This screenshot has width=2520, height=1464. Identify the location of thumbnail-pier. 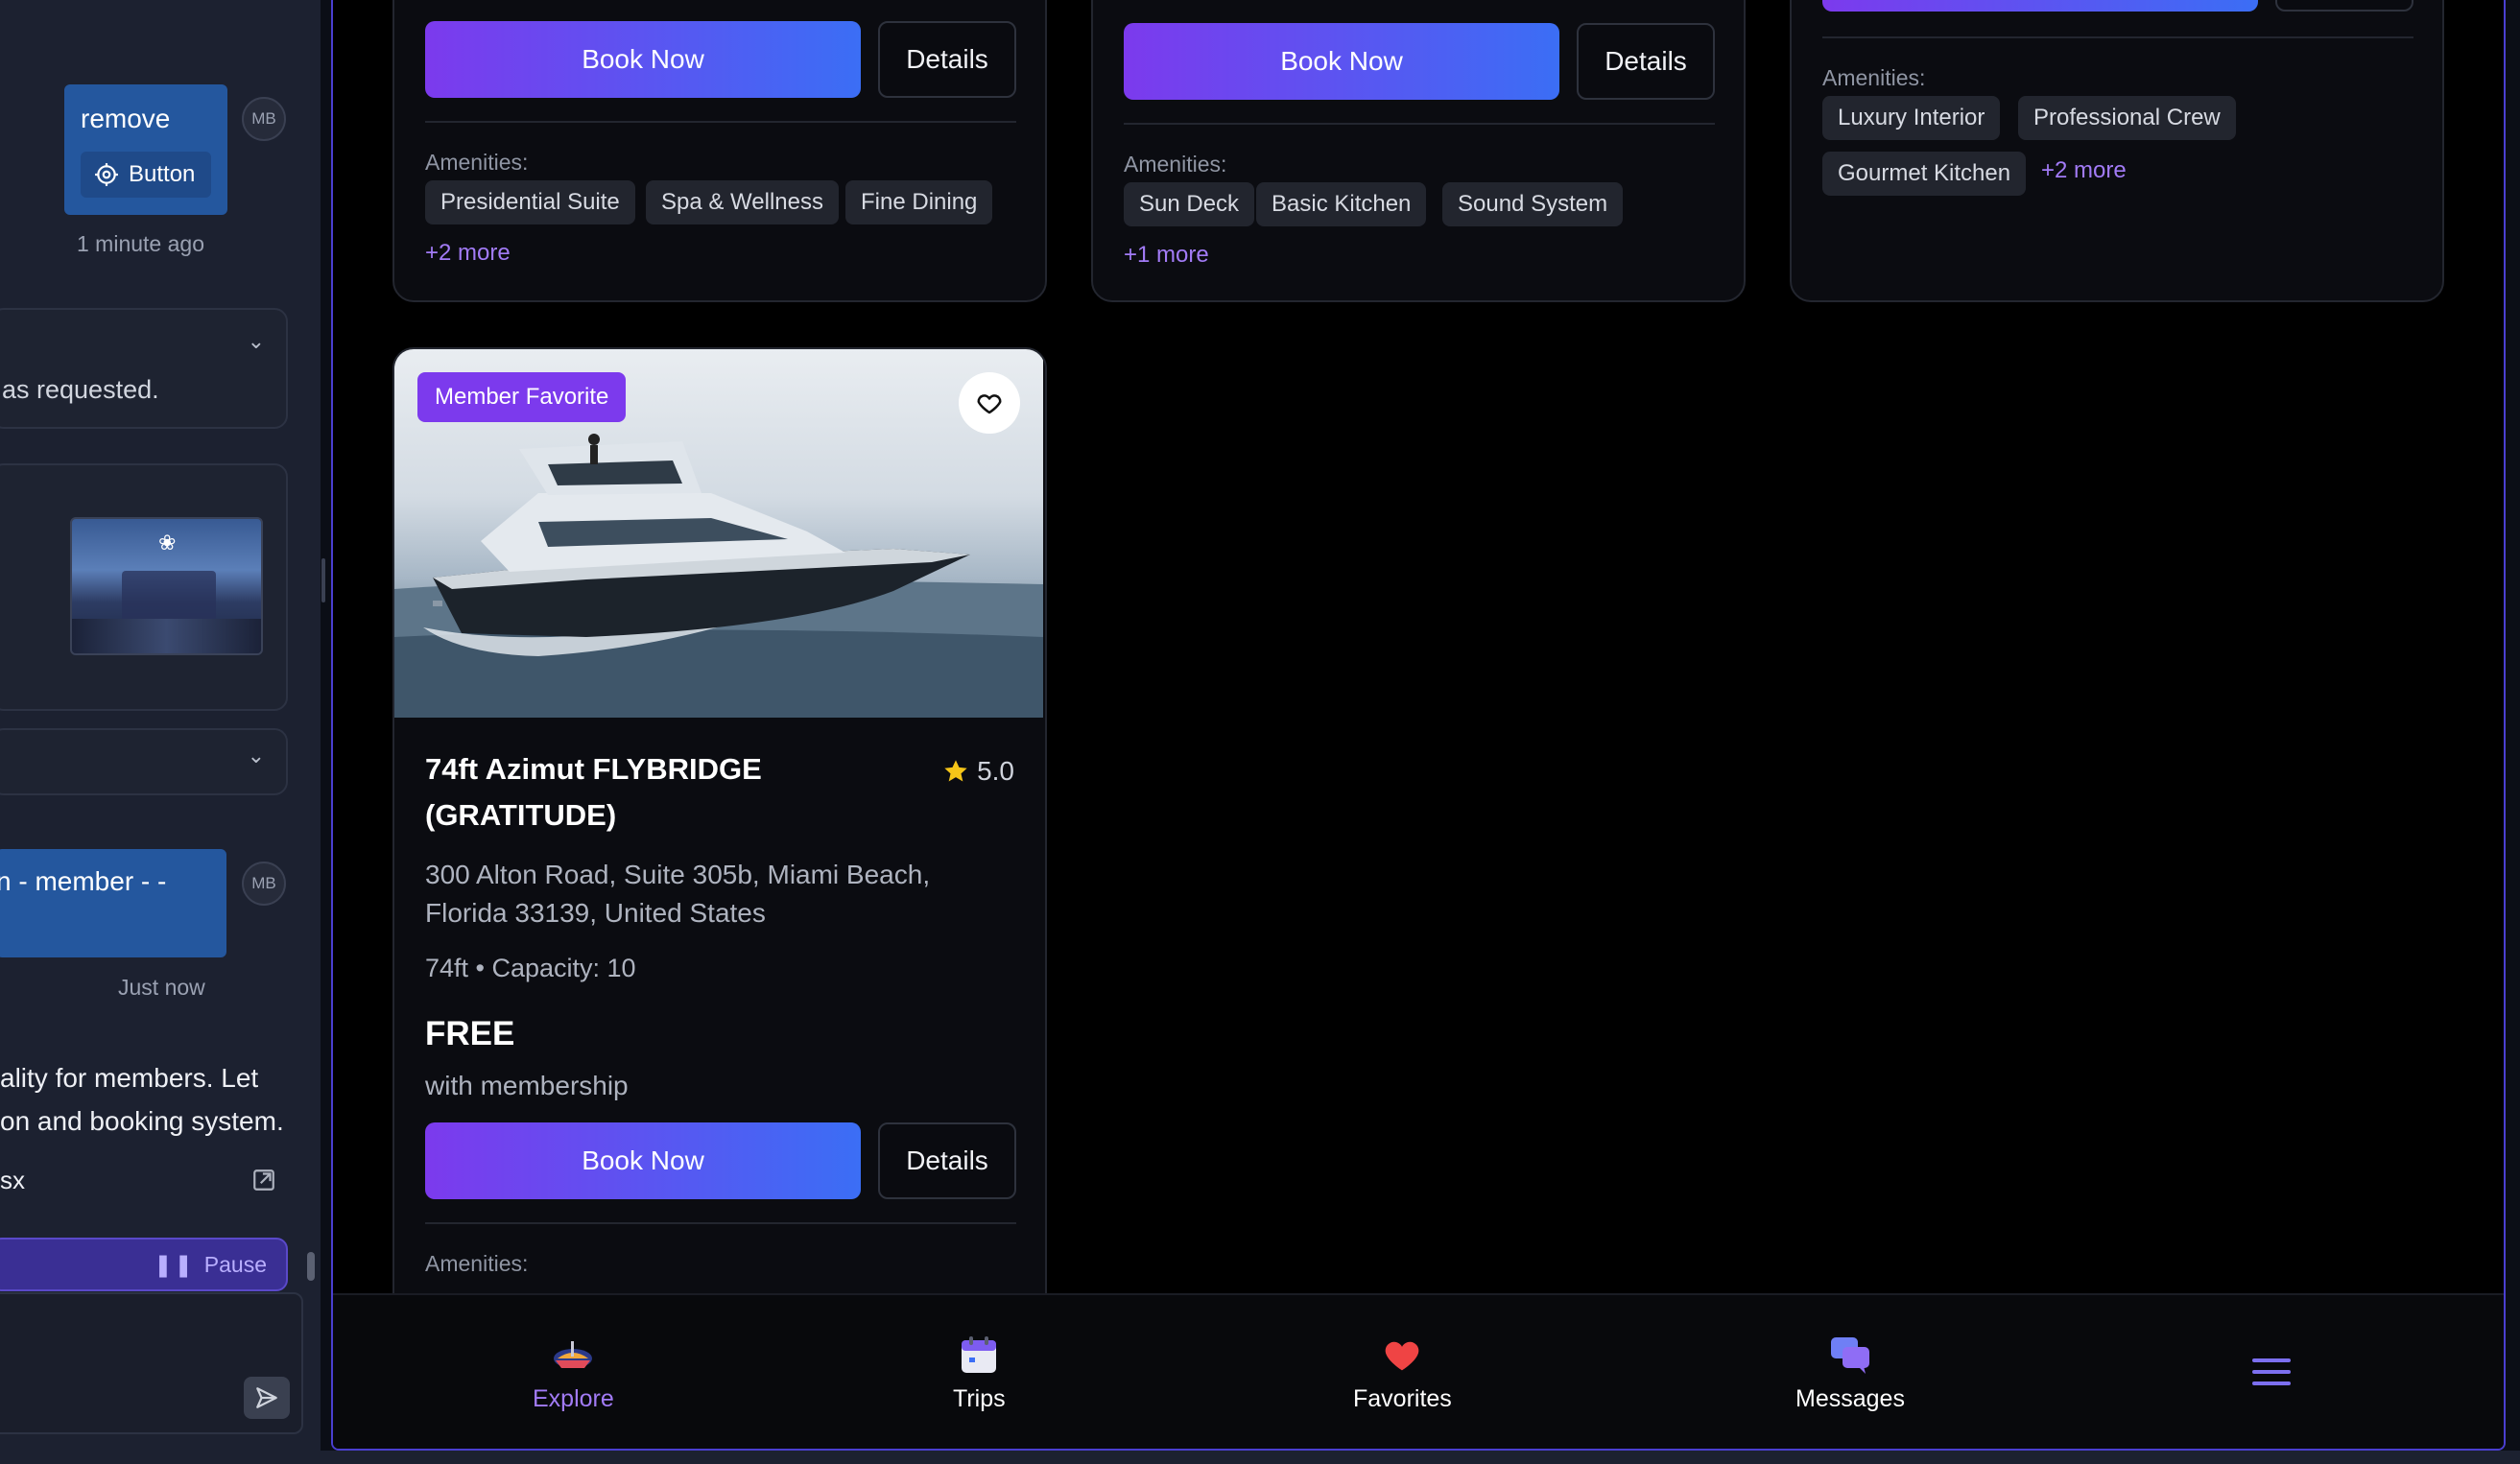
(166, 636).